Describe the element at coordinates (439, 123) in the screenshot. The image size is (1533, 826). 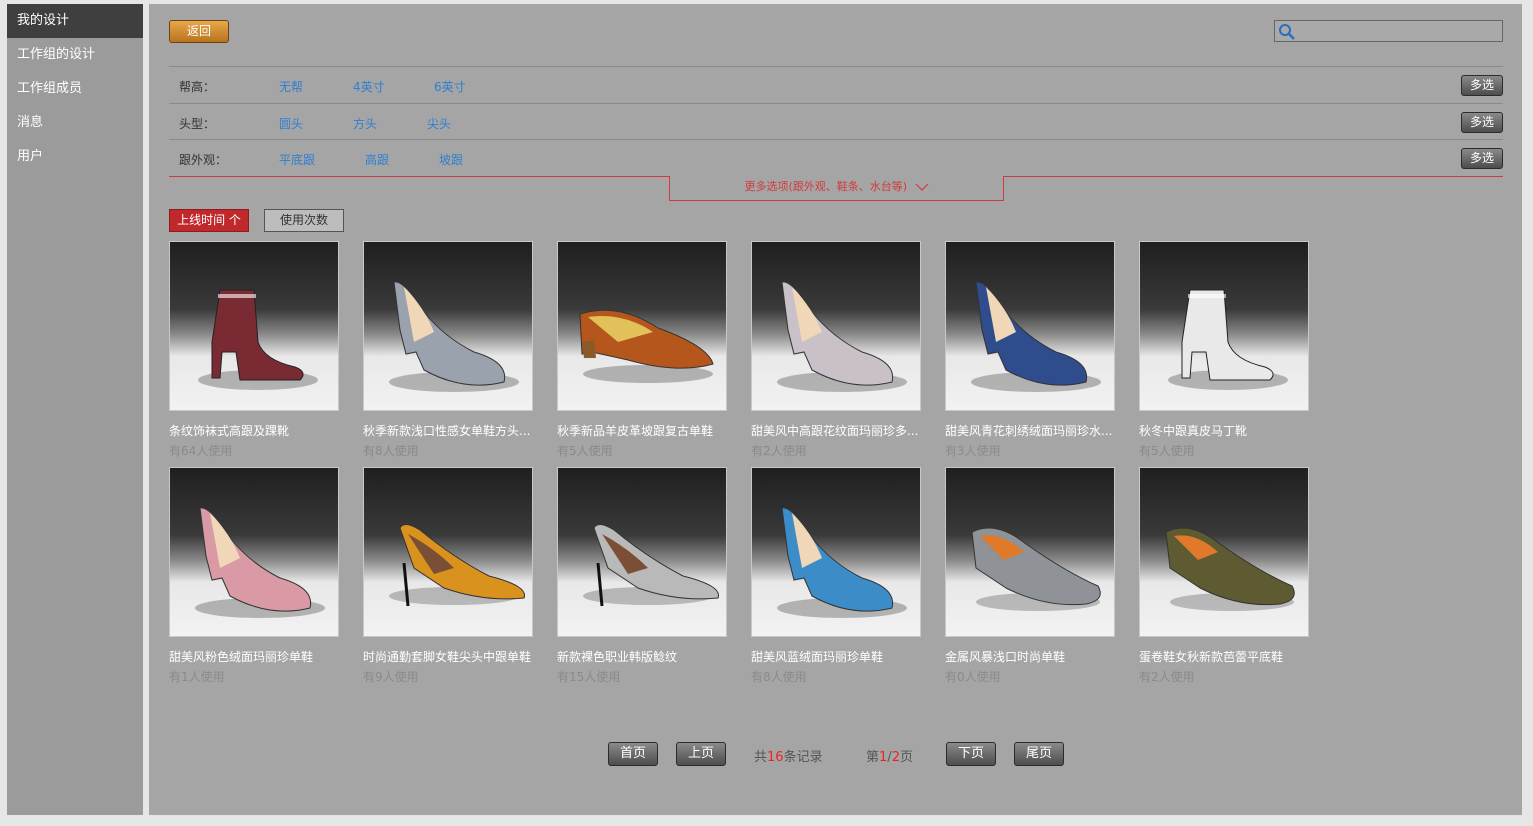
I see `filter-option: 尖头` at that location.